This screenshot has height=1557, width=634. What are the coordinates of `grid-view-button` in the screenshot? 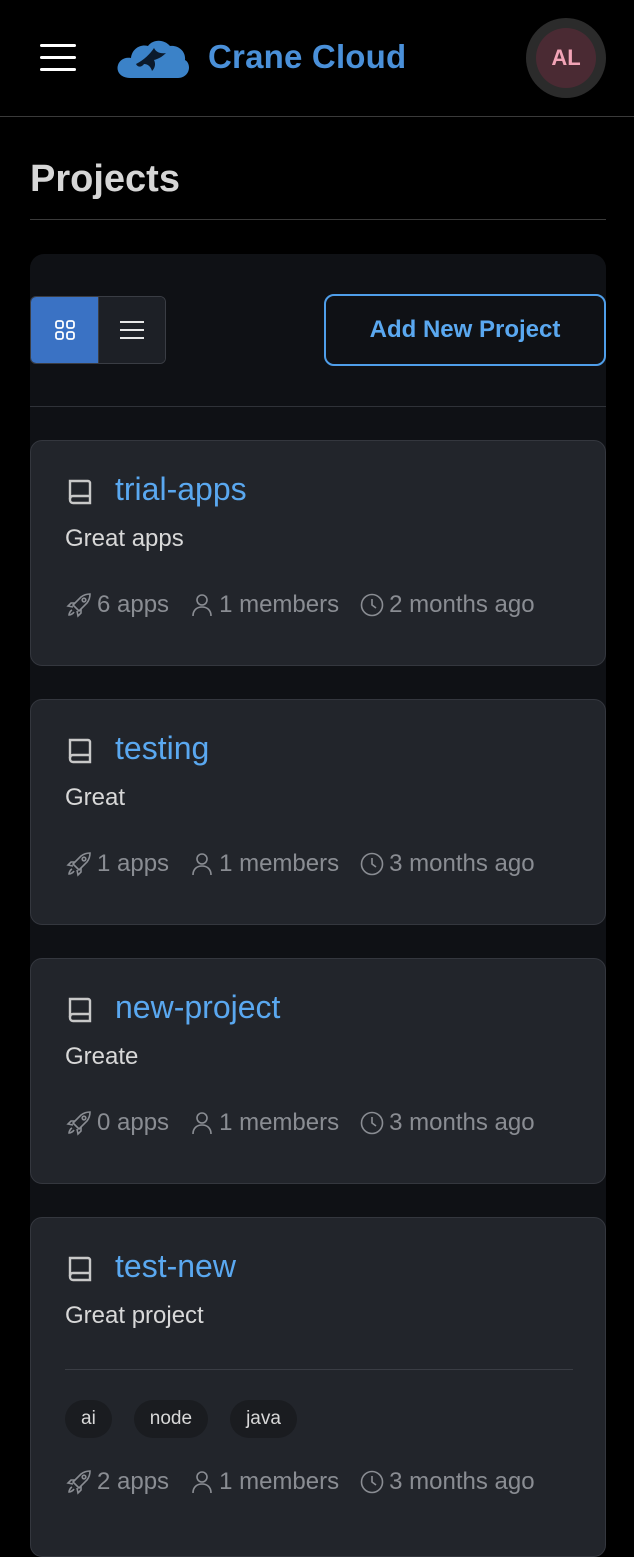 It's located at (64, 330).